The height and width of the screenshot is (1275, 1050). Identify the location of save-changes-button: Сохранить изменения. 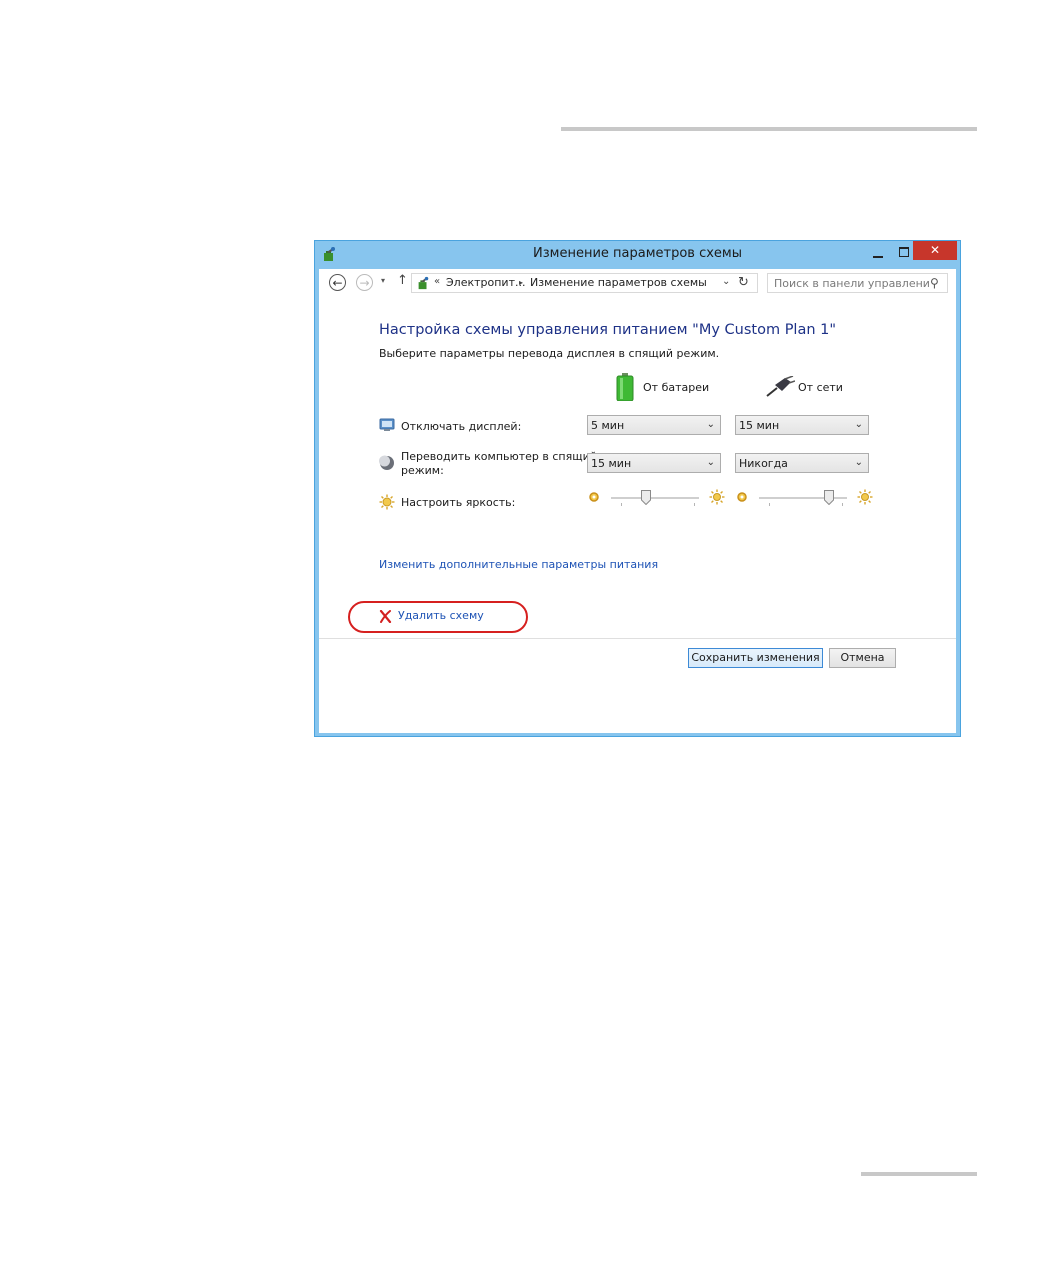
(755, 658).